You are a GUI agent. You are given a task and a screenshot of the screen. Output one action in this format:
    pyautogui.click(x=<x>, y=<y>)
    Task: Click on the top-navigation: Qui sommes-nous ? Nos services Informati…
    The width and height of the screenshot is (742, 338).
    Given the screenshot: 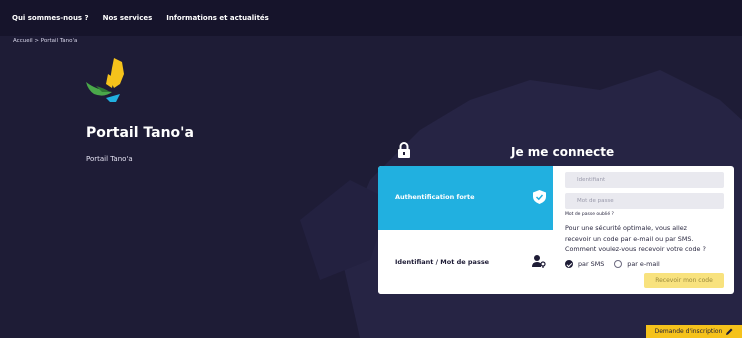 What is the action you would take?
    pyautogui.click(x=371, y=18)
    